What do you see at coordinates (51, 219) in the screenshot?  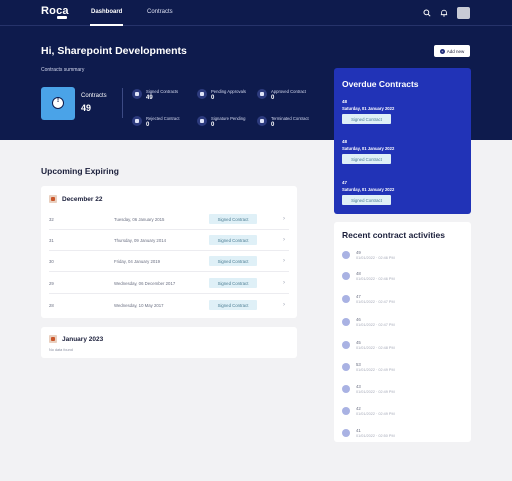 I see `row-id: 32` at bounding box center [51, 219].